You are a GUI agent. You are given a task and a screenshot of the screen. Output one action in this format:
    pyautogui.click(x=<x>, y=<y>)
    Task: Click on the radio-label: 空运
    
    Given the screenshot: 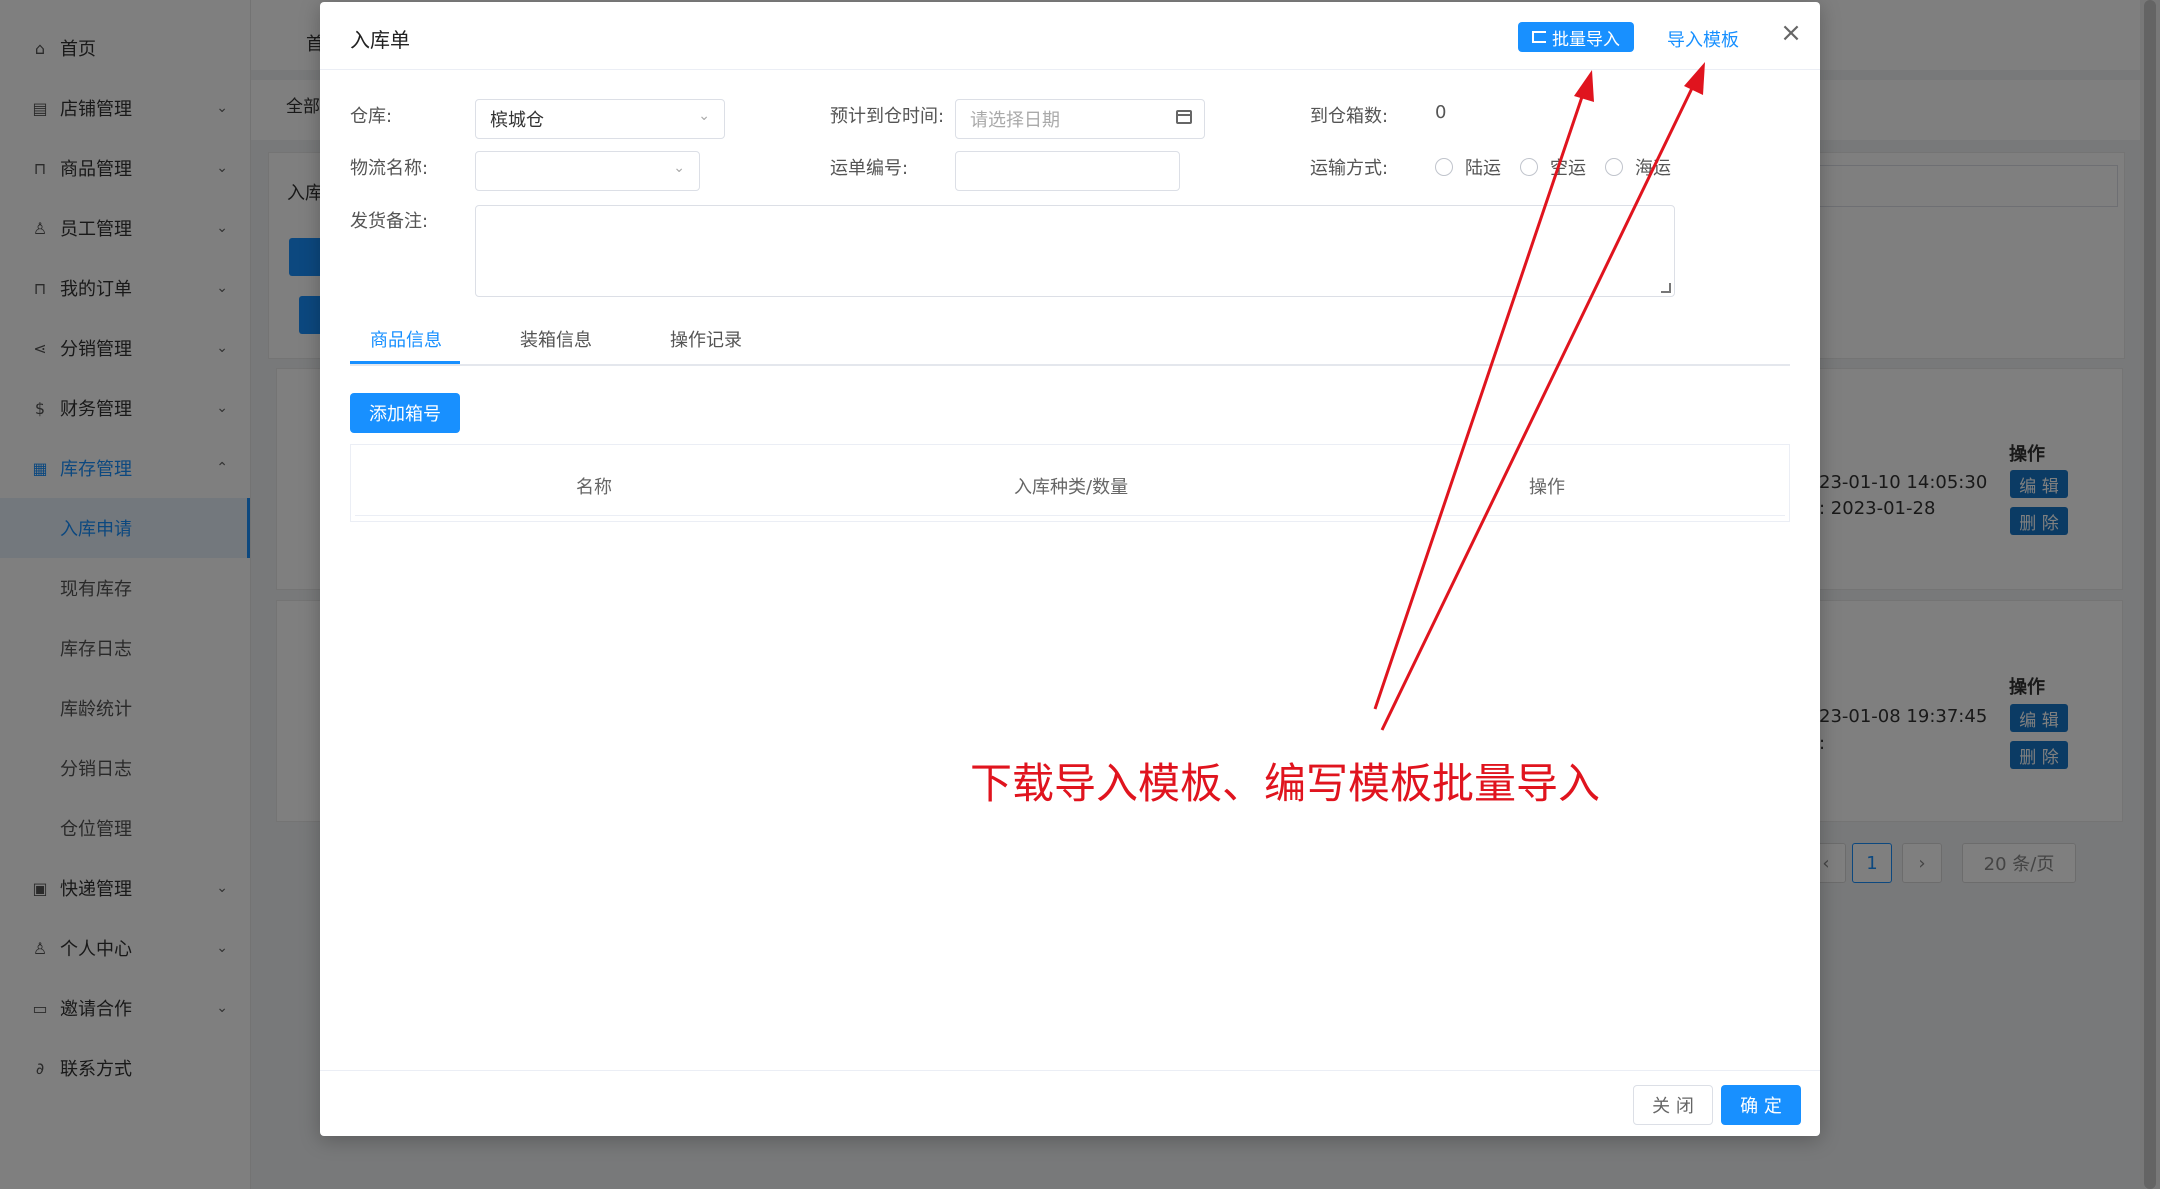 What is the action you would take?
    pyautogui.click(x=1568, y=168)
    